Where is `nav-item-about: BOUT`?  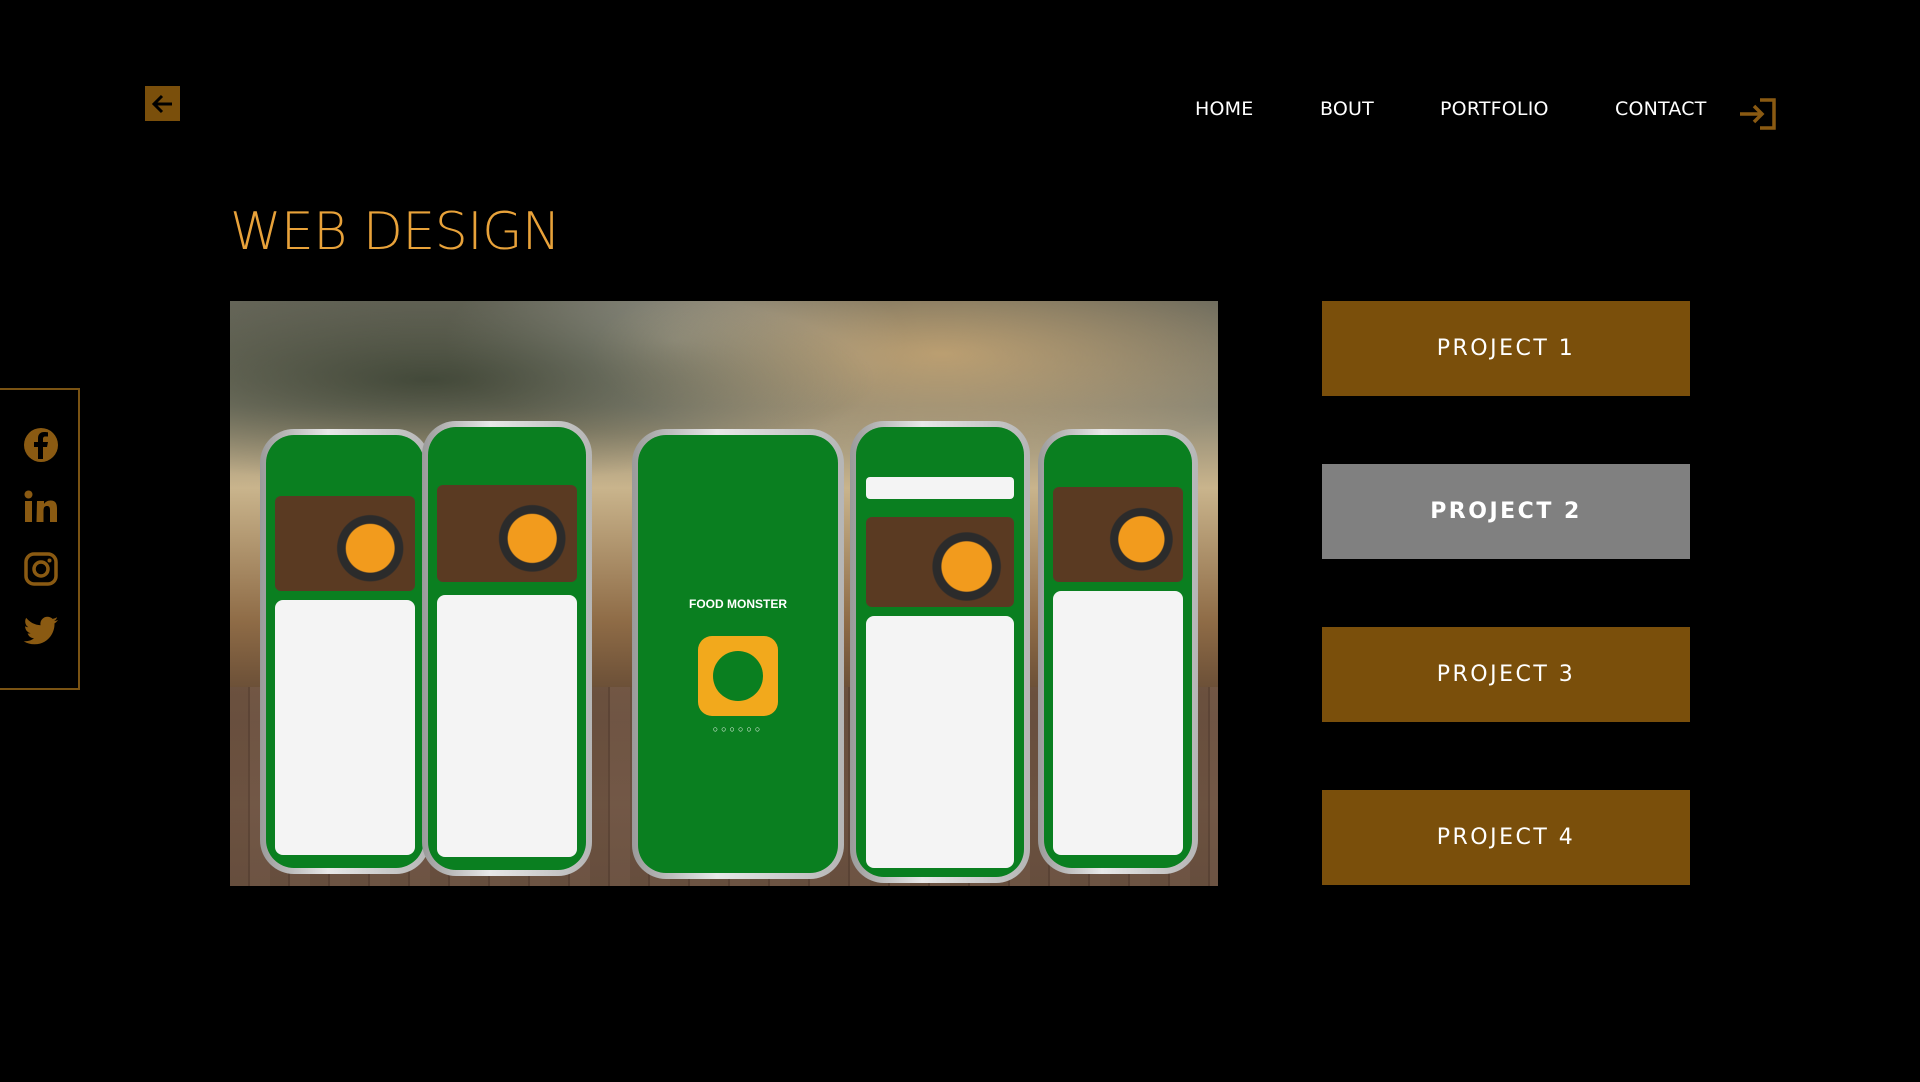 nav-item-about: BOUT is located at coordinates (1347, 109).